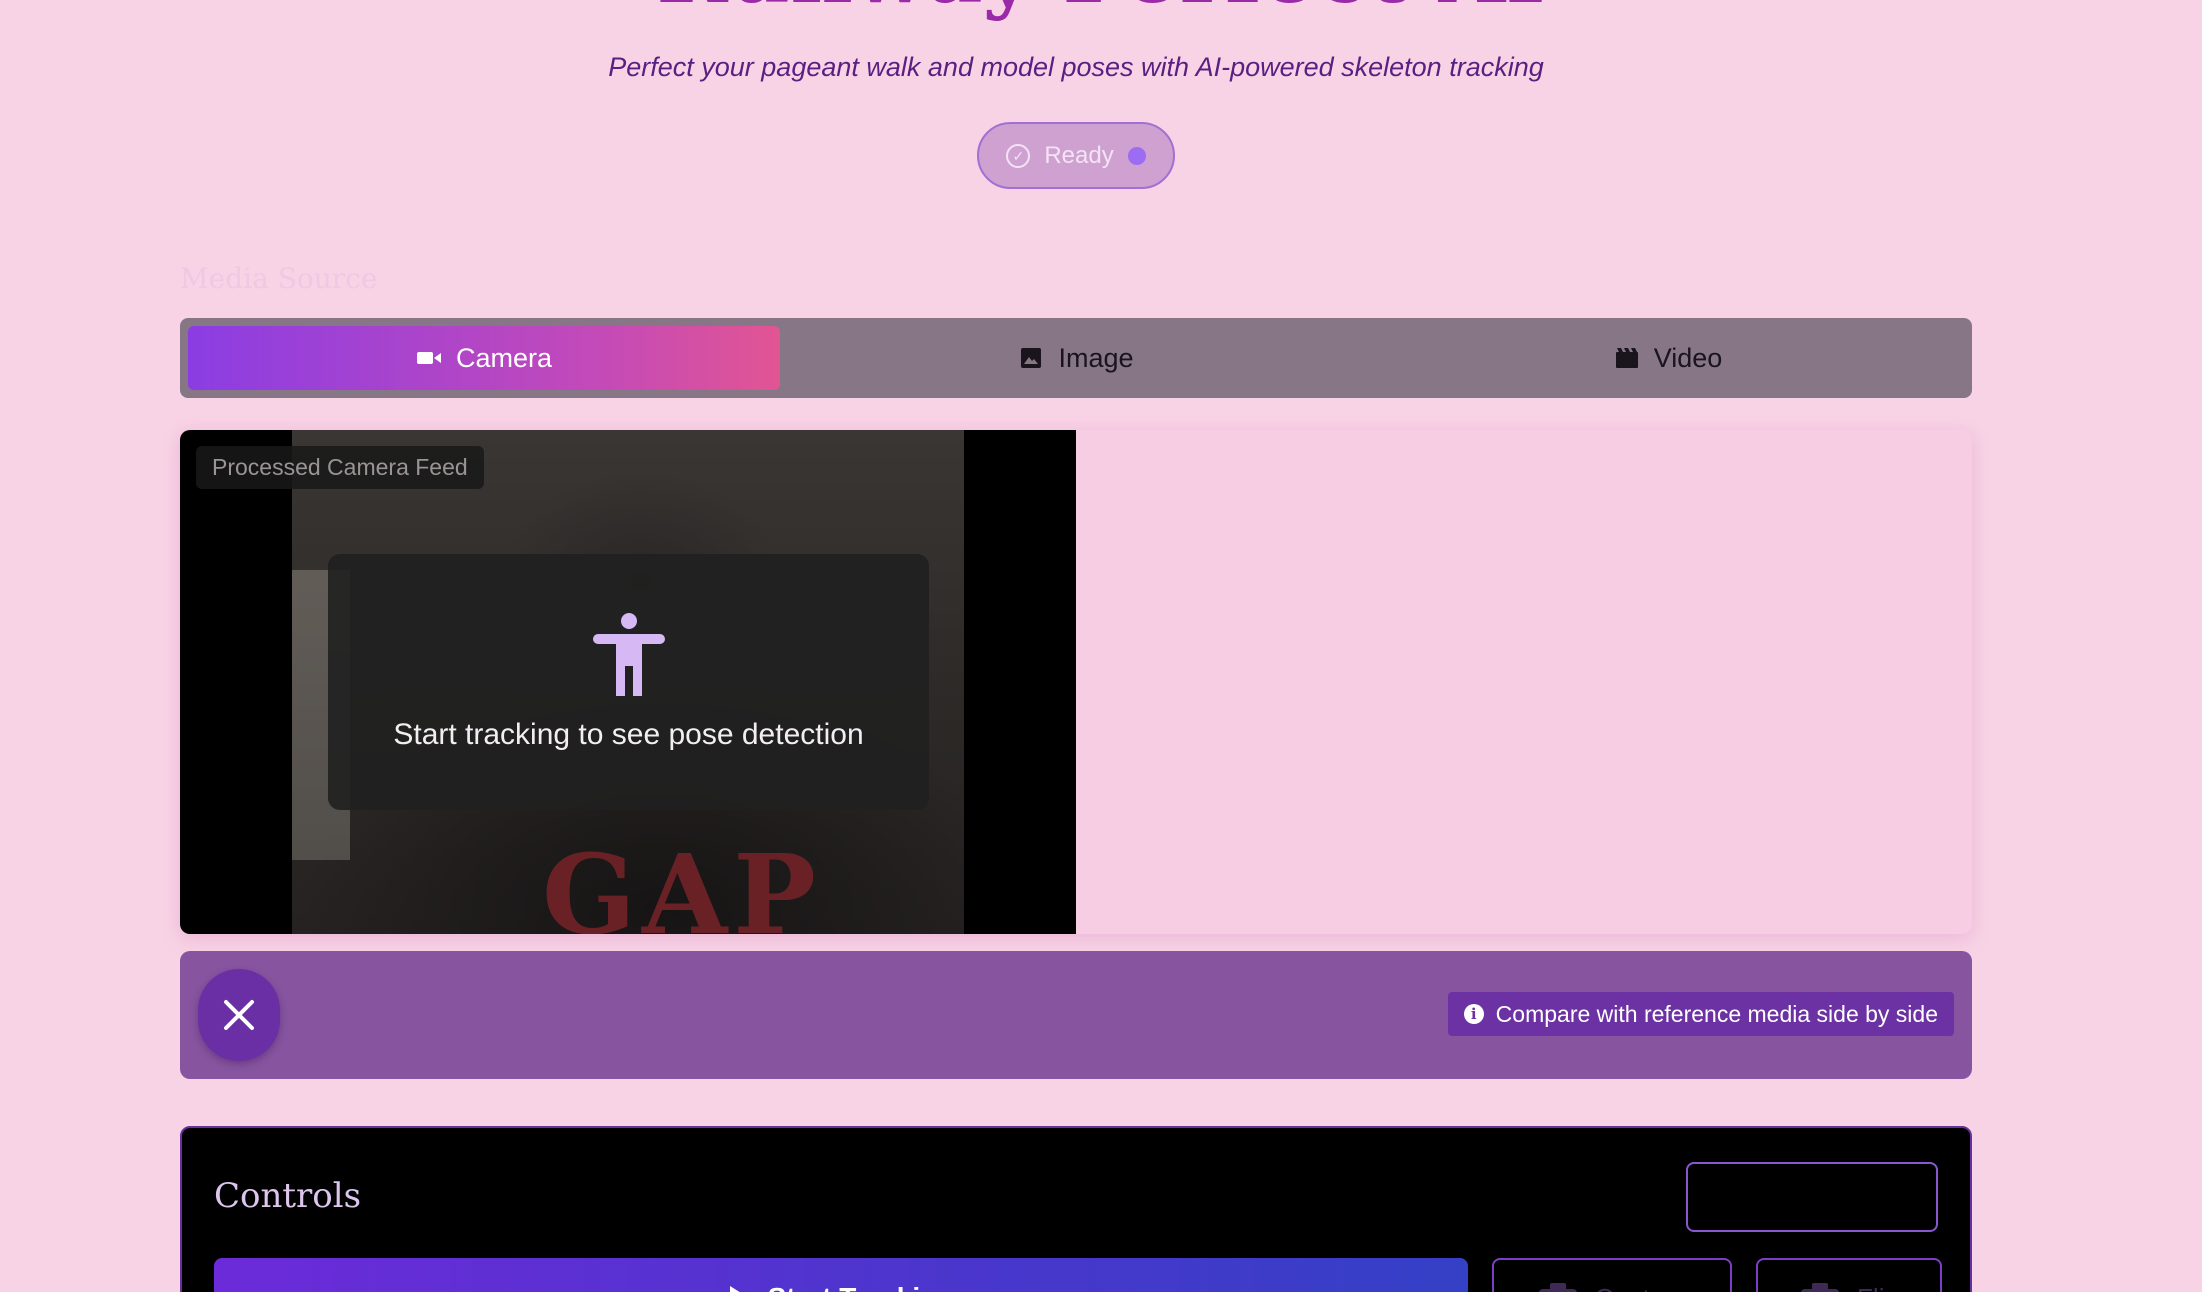 Image resolution: width=2202 pixels, height=1292 pixels. Describe the element at coordinates (1878, 1287) in the screenshot. I see `flip-label: Flip` at that location.